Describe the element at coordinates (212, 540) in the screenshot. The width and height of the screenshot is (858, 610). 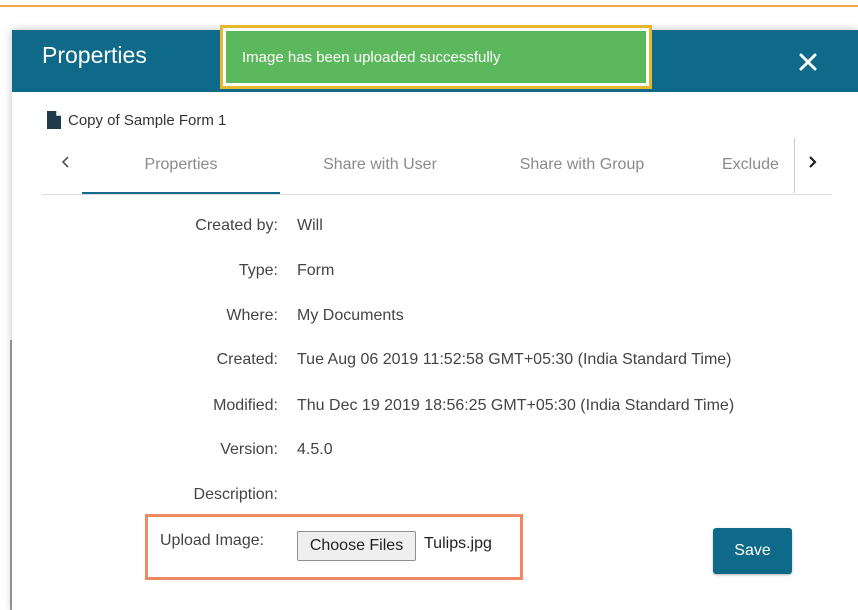
I see `upload-label: Upload Image:` at that location.